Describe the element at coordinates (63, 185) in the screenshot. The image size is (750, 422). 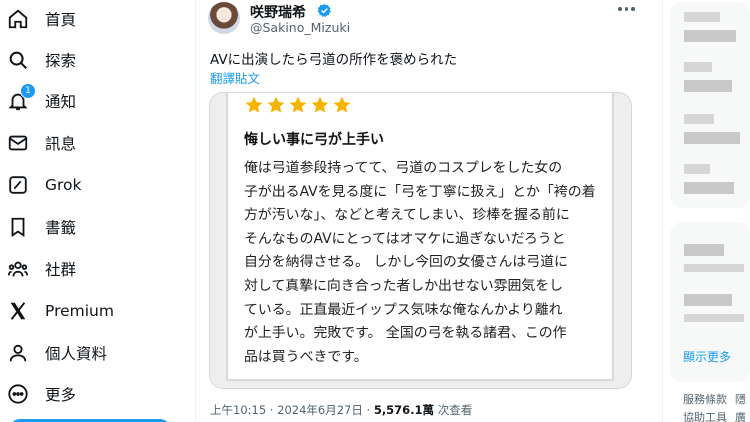
I see `sidebar-item-label: Grok` at that location.